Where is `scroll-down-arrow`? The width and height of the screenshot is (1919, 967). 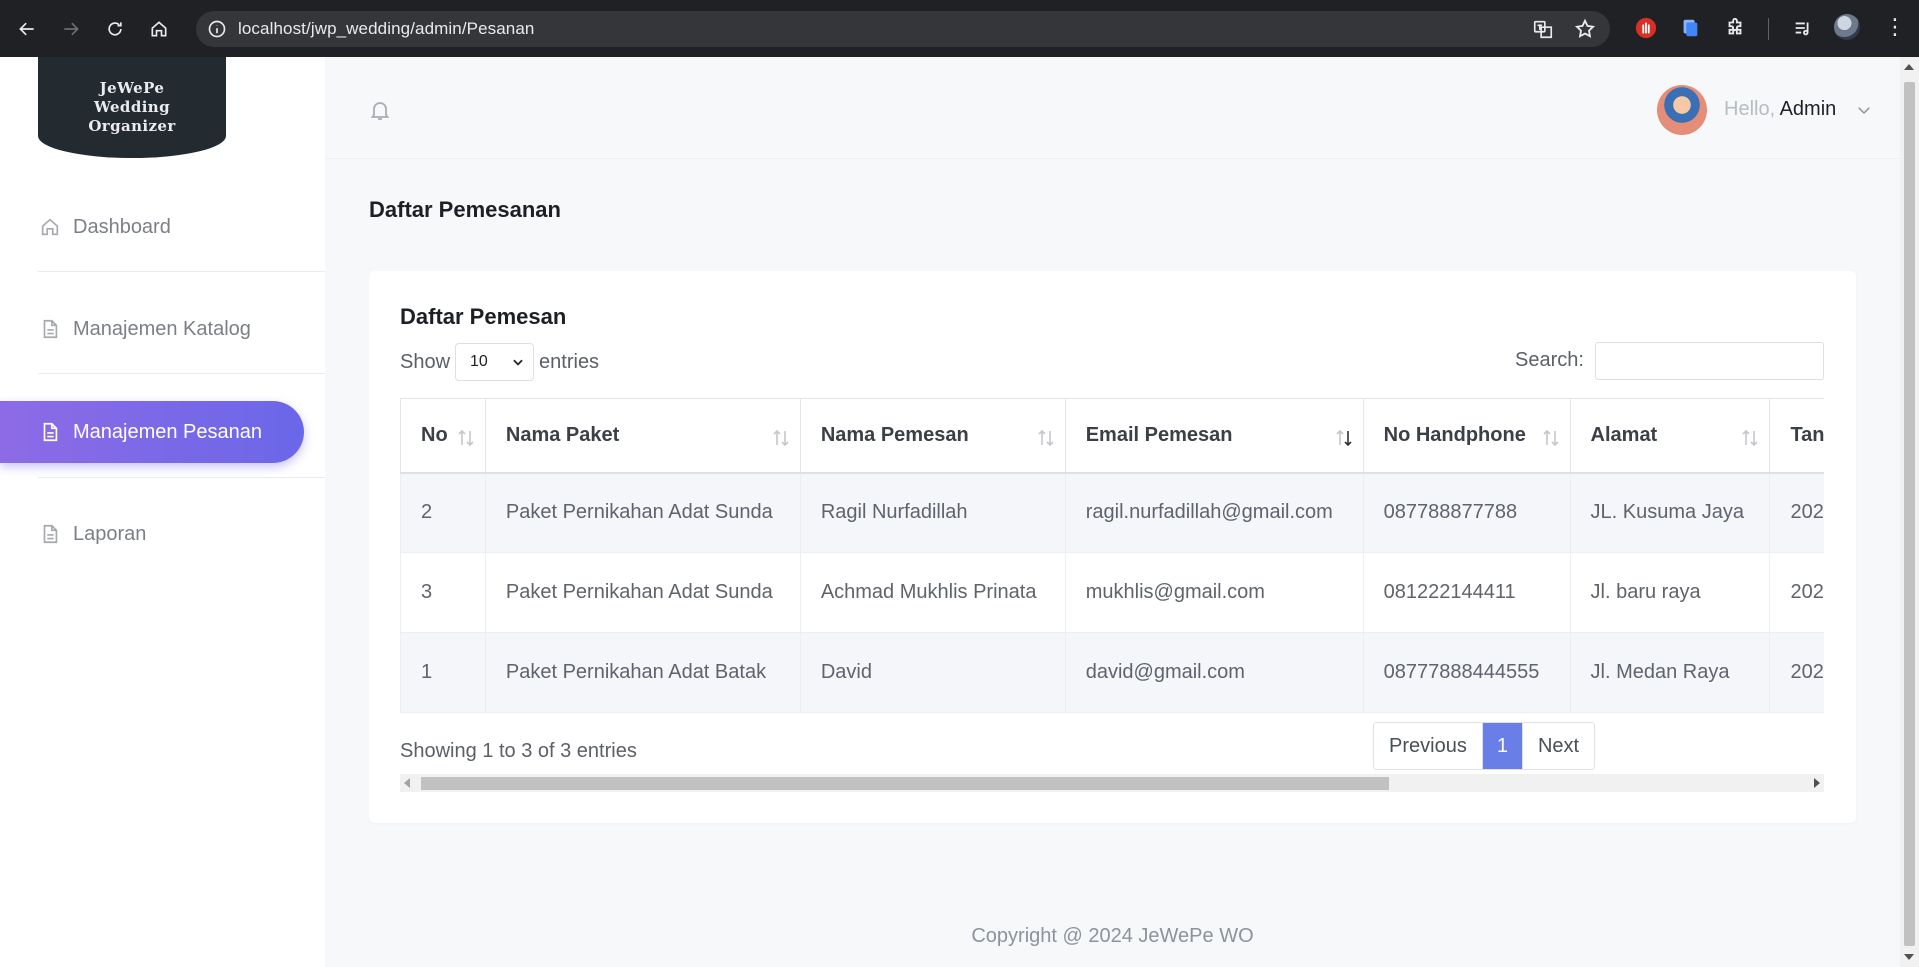 scroll-down-arrow is located at coordinates (1909, 957).